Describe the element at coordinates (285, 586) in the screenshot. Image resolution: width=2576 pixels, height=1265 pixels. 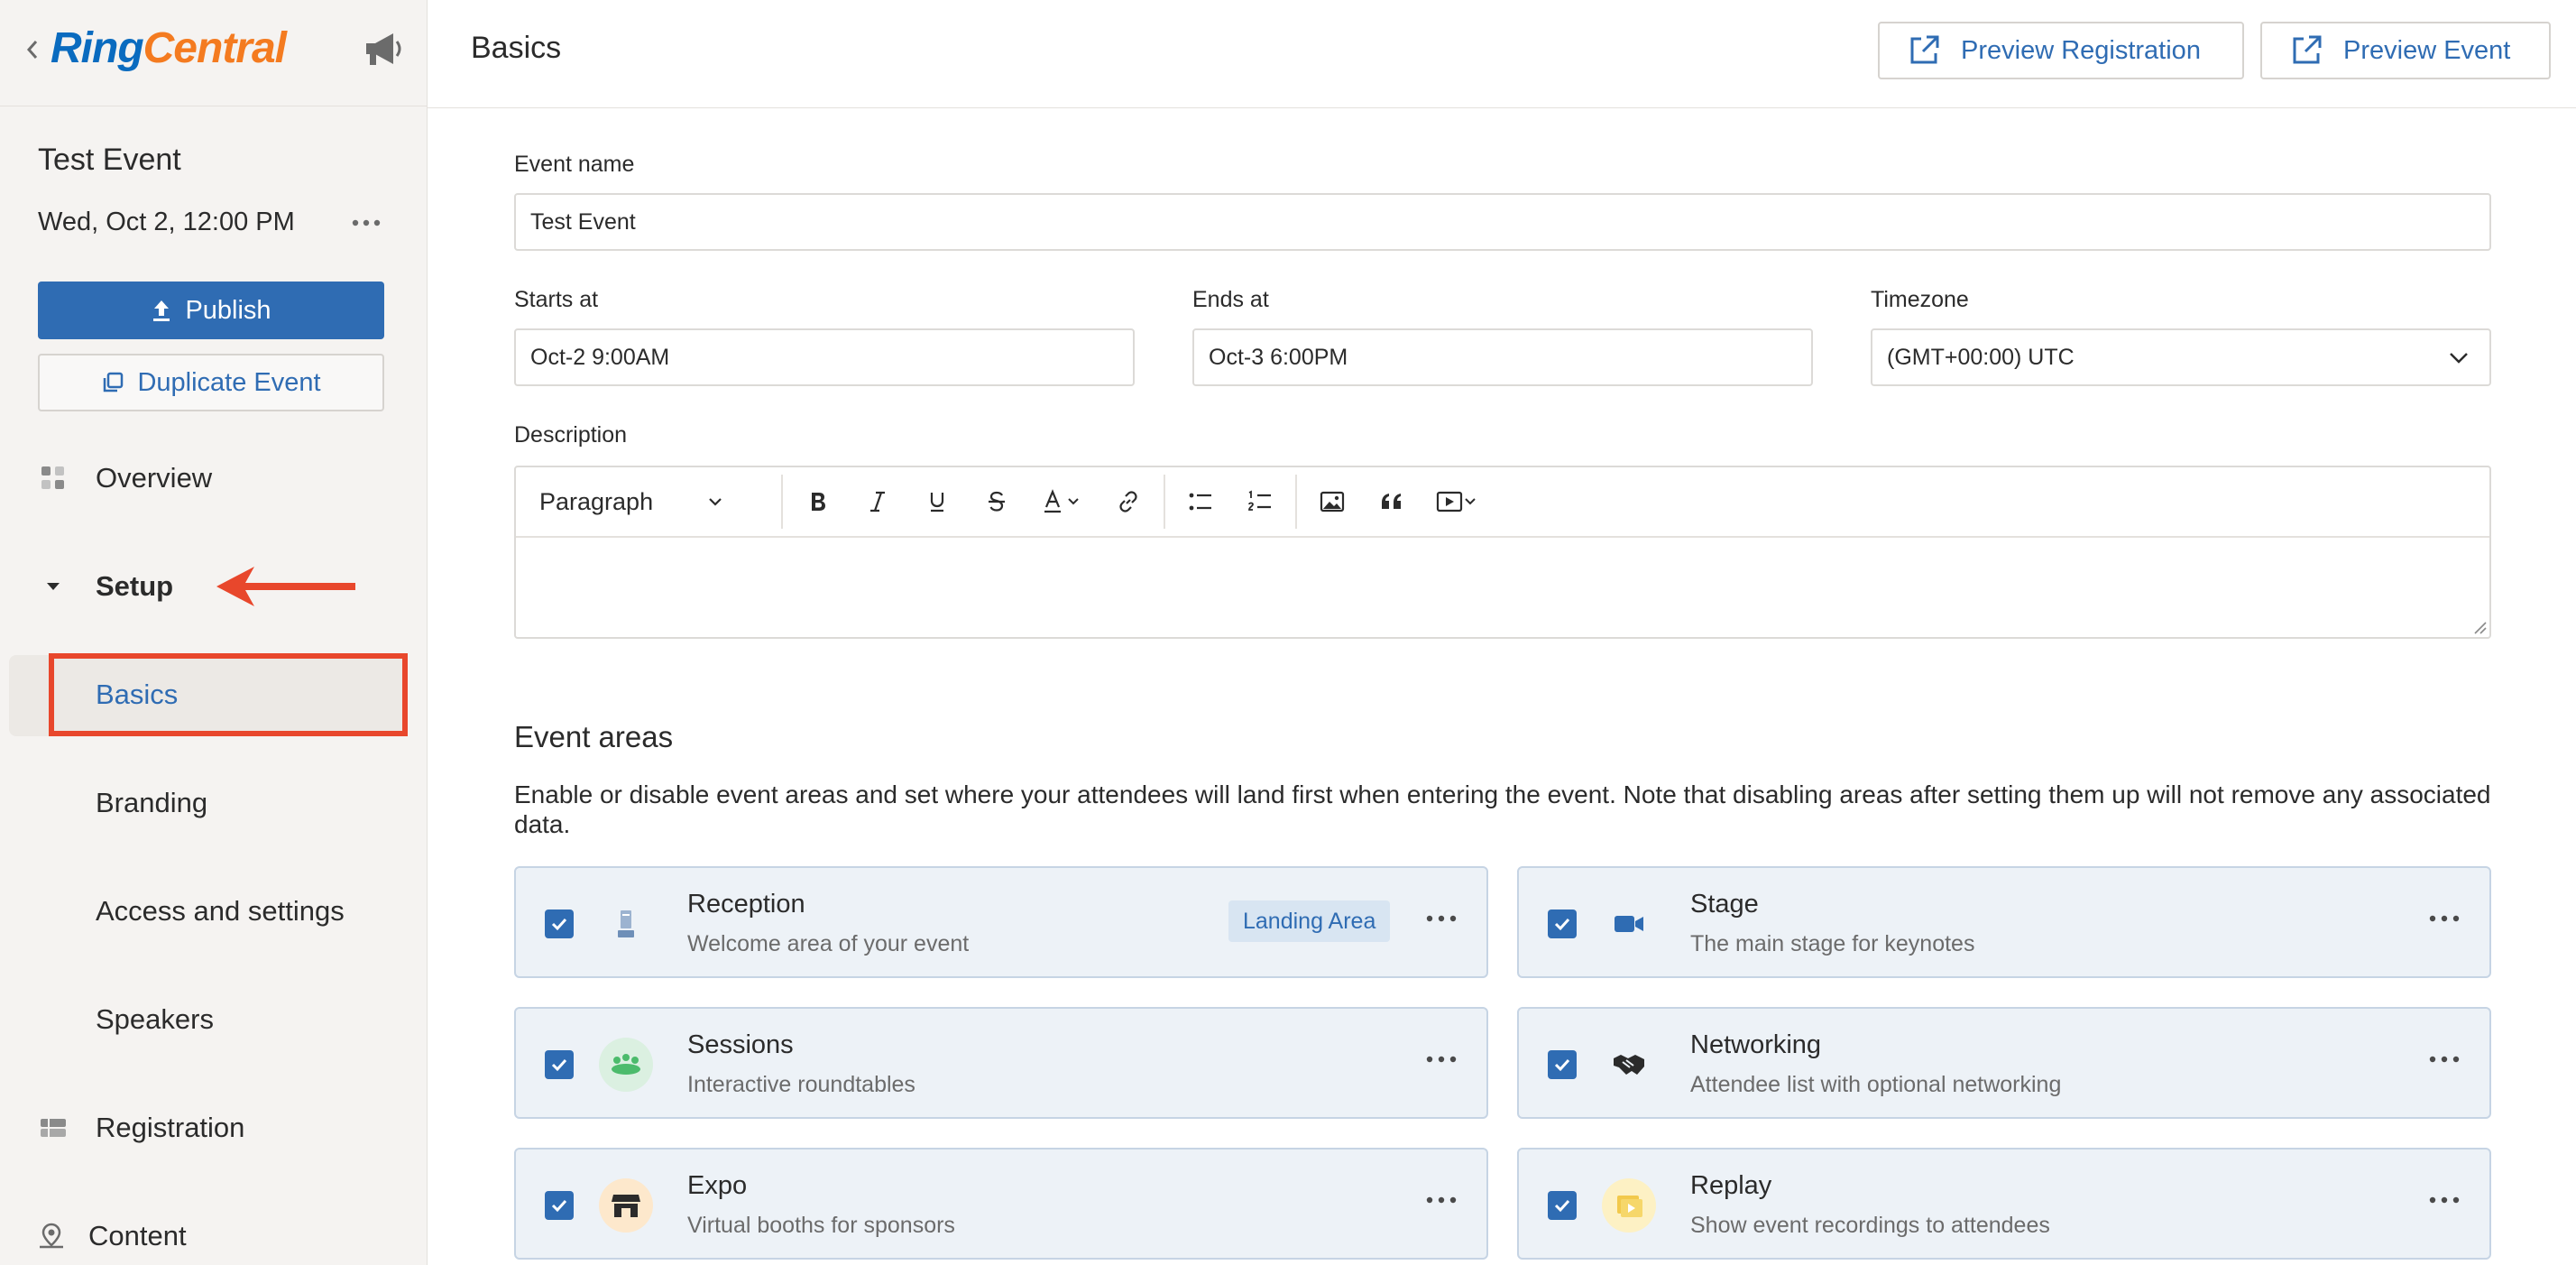
I see `red-arrow-annotation` at that location.